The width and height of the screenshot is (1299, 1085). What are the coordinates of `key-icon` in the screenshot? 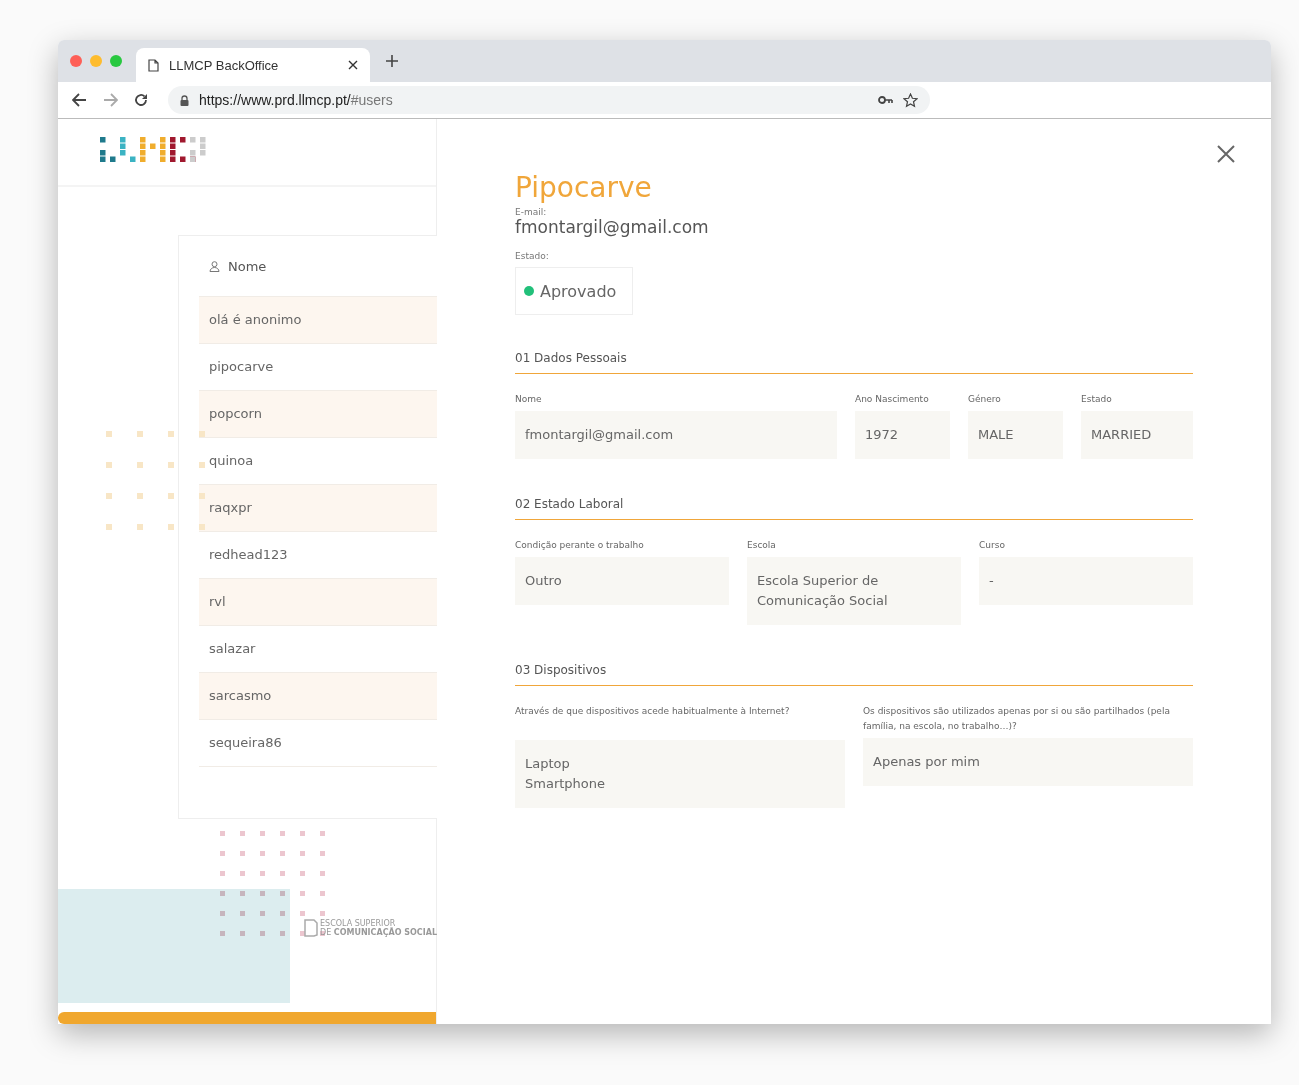 It's located at (885, 100).